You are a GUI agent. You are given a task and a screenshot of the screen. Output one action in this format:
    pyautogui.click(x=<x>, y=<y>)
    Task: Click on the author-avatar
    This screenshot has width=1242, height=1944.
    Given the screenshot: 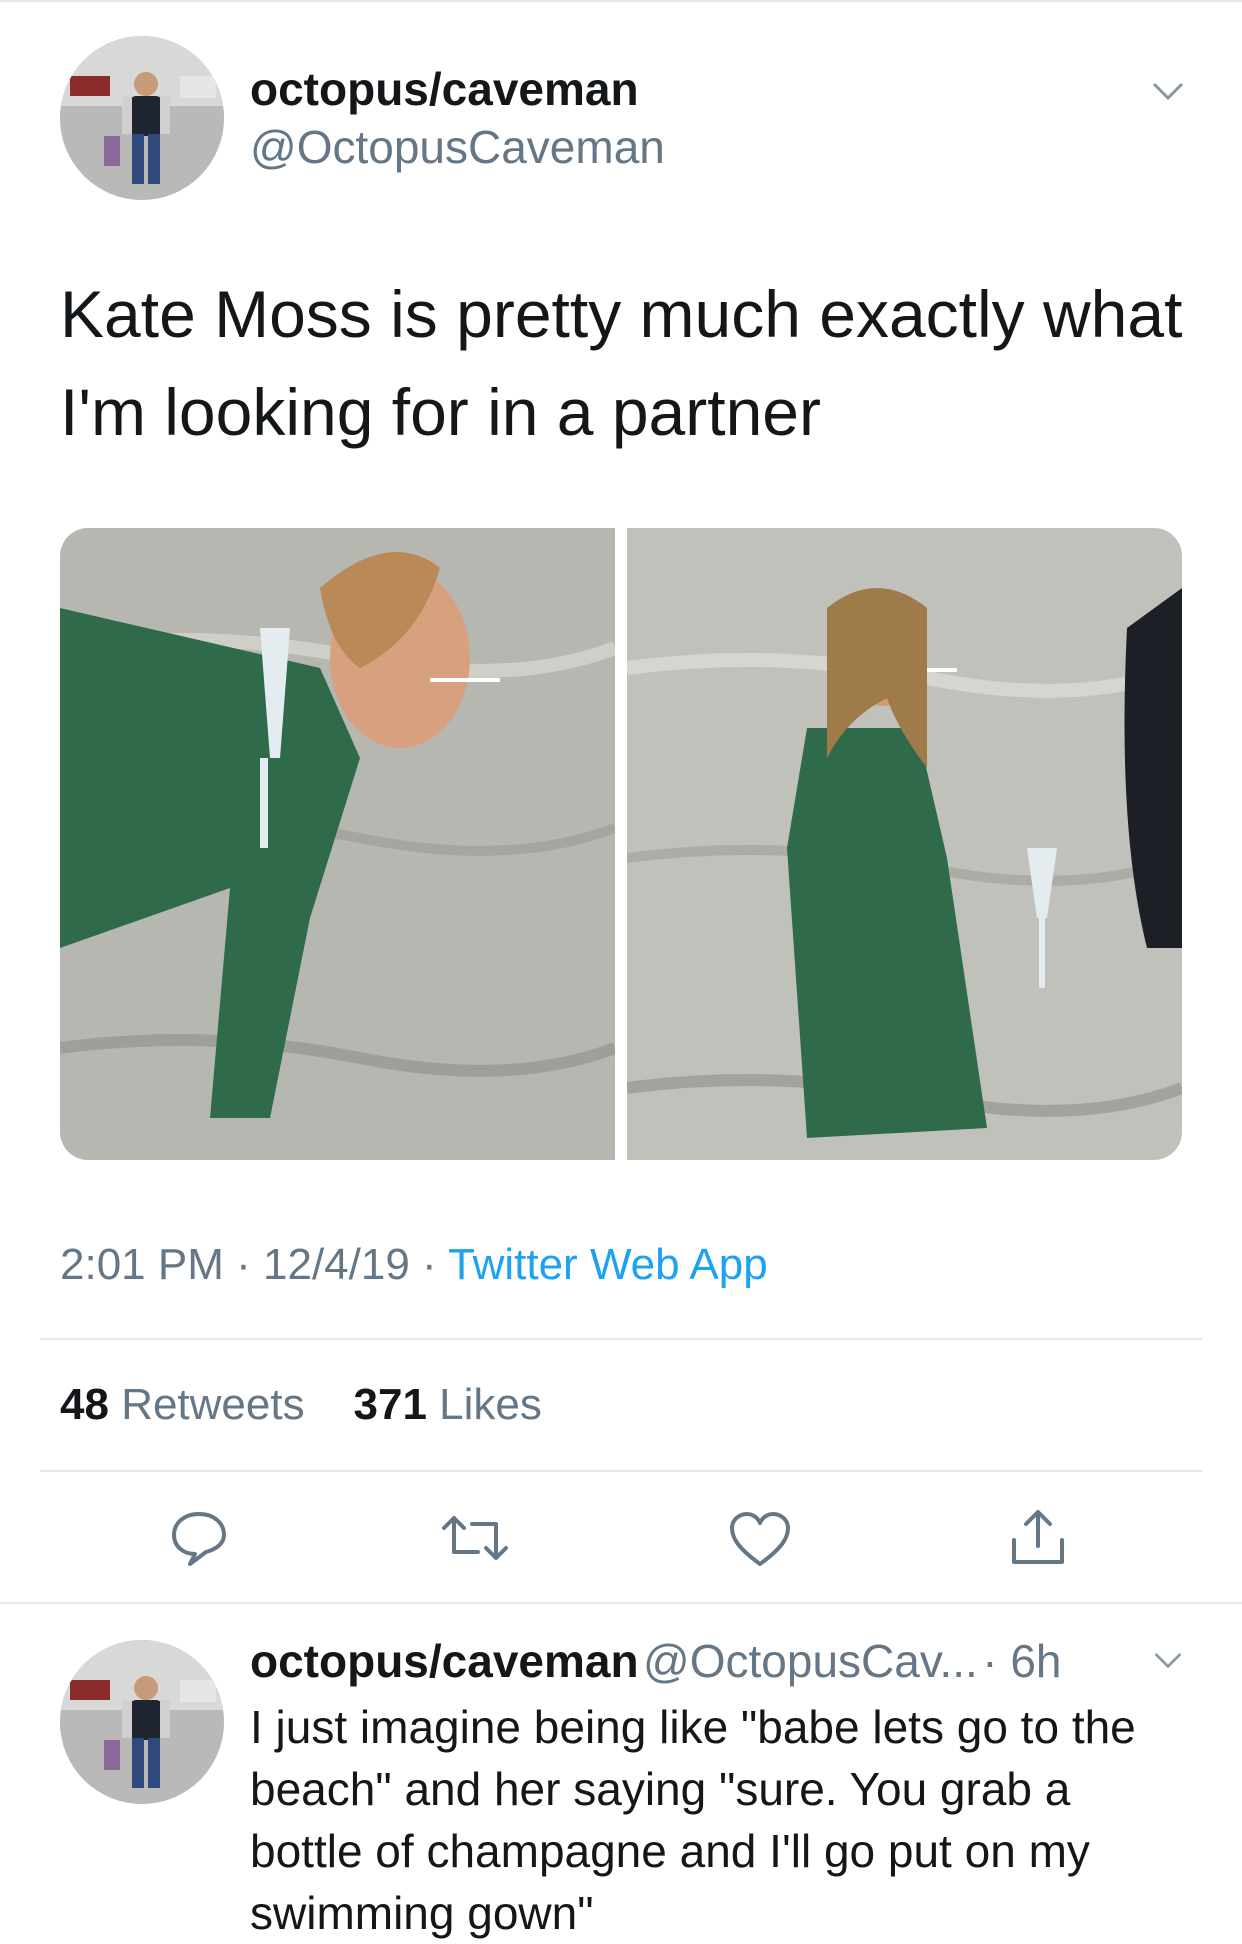 What is the action you would take?
    pyautogui.click(x=142, y=118)
    